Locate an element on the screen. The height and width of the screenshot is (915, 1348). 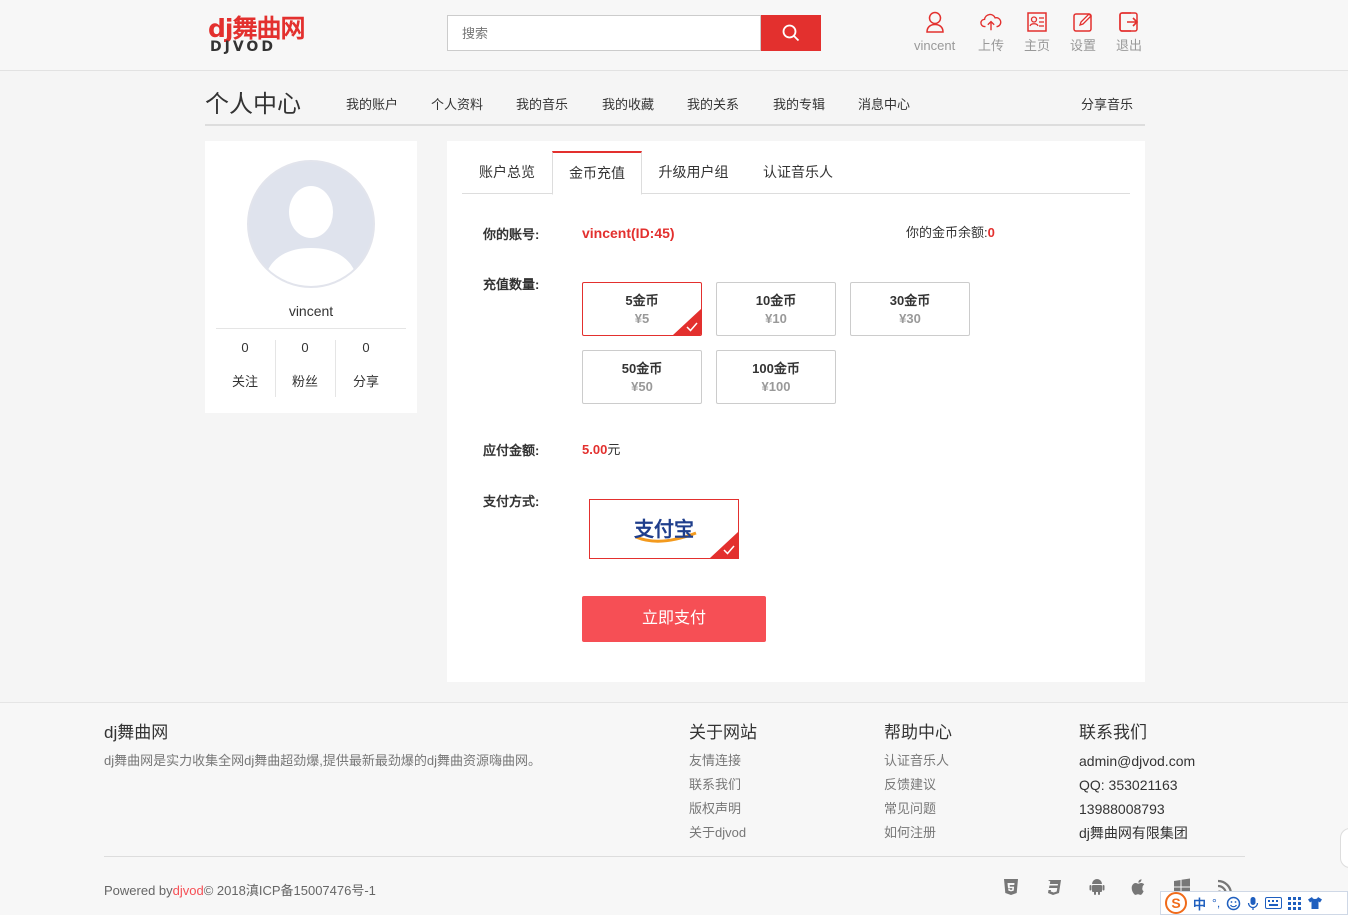
footer-divider is located at coordinates (674, 856).